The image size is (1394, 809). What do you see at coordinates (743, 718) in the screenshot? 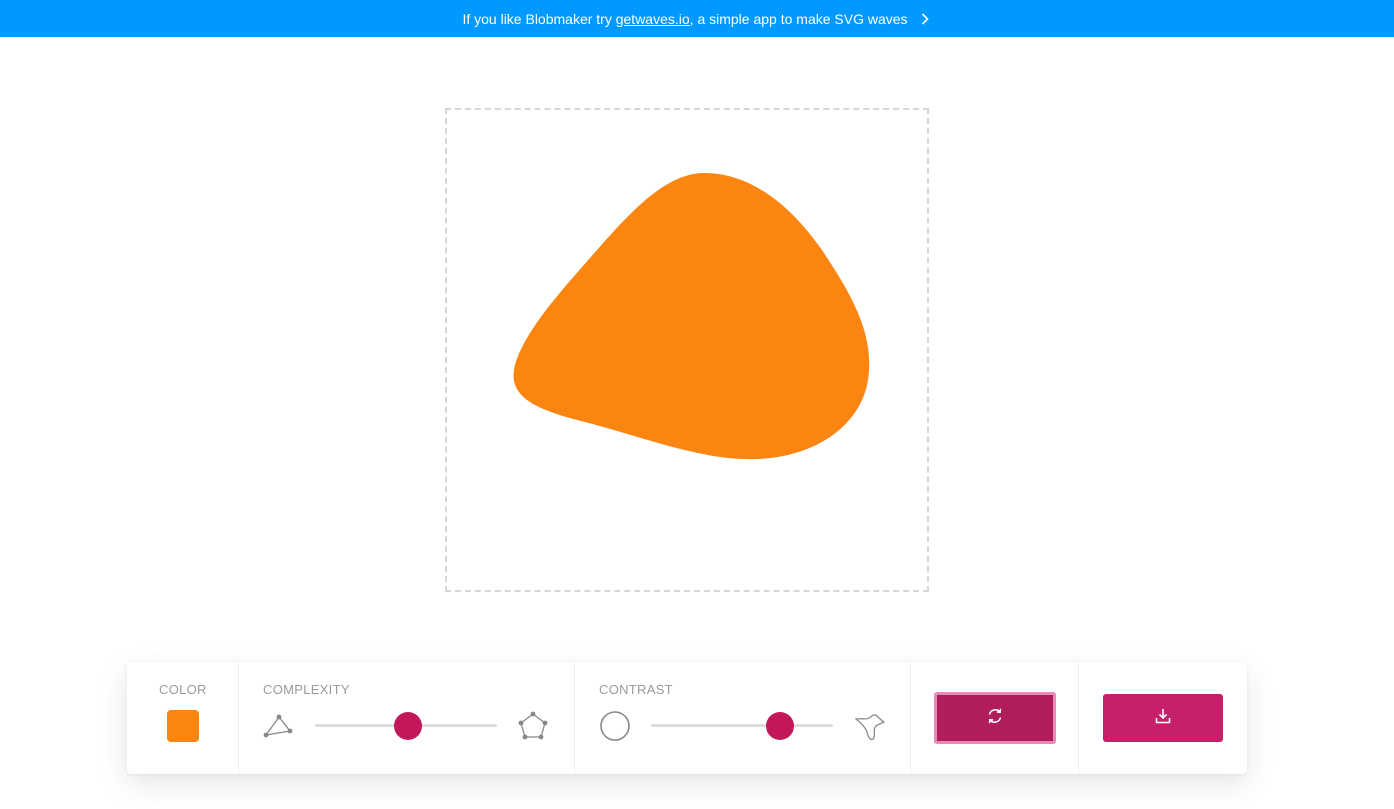
I see `contrast-section: CONTRAST` at bounding box center [743, 718].